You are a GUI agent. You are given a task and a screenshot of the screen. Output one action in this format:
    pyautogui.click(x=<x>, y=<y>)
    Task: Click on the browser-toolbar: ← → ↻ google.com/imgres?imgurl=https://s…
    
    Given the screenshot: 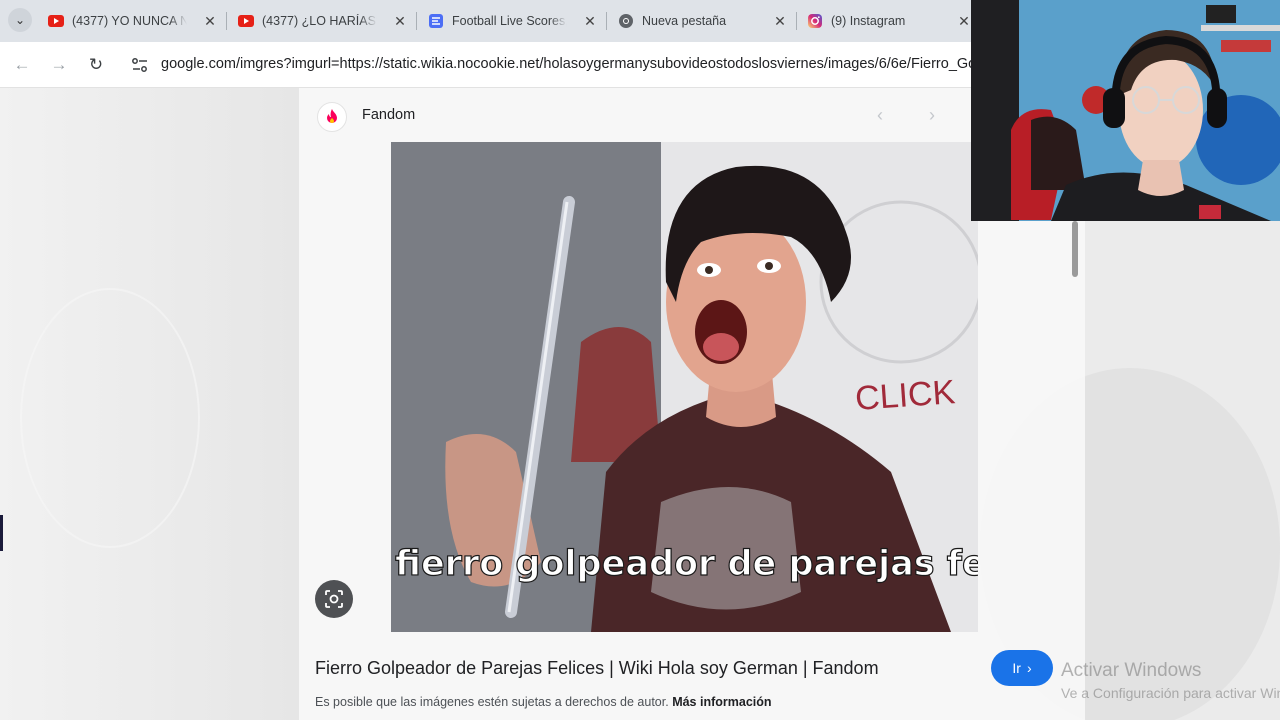 What is the action you would take?
    pyautogui.click(x=487, y=65)
    